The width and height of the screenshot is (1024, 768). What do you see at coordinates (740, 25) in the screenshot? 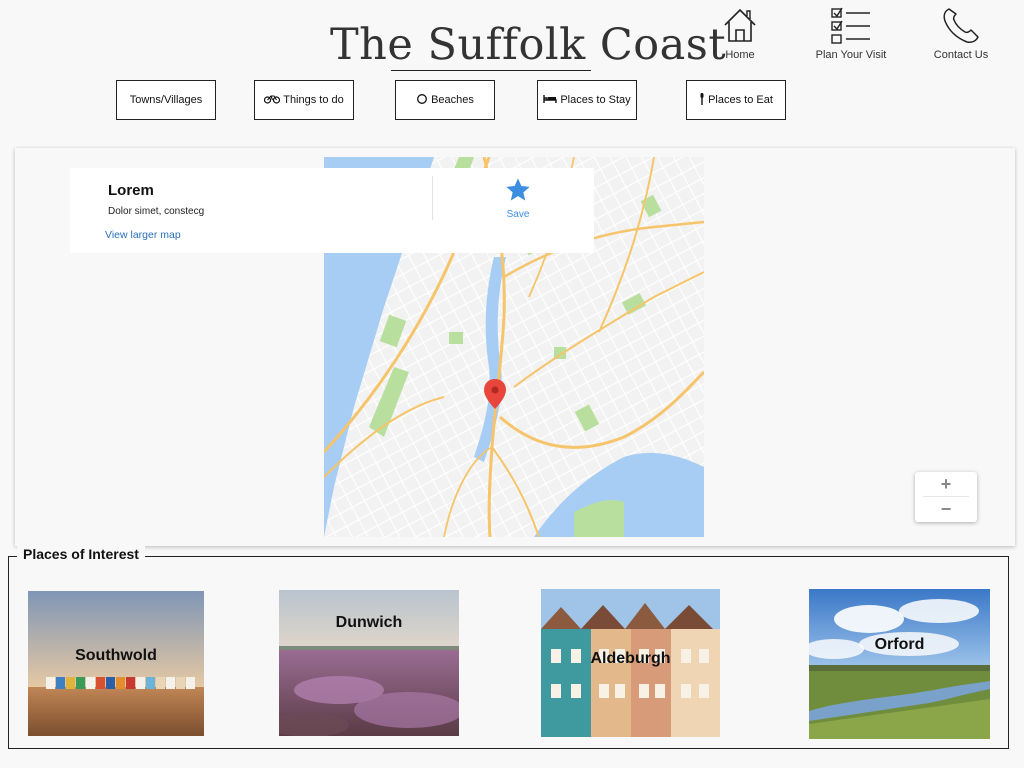
I see `home-icon` at bounding box center [740, 25].